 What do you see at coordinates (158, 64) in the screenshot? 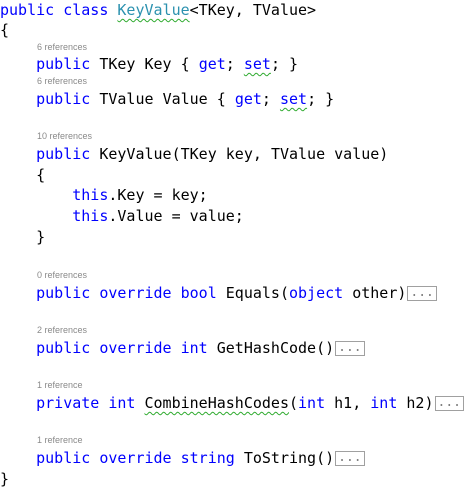
I see `key-property-name: Key` at bounding box center [158, 64].